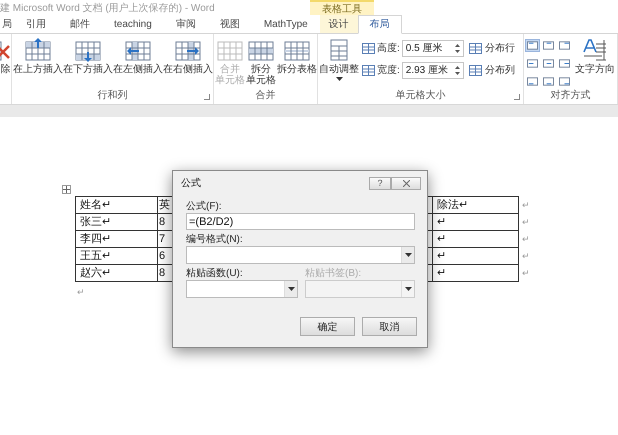 Image resolution: width=618 pixels, height=435 pixels. I want to click on ribbon-tab: 布局, so click(380, 24).